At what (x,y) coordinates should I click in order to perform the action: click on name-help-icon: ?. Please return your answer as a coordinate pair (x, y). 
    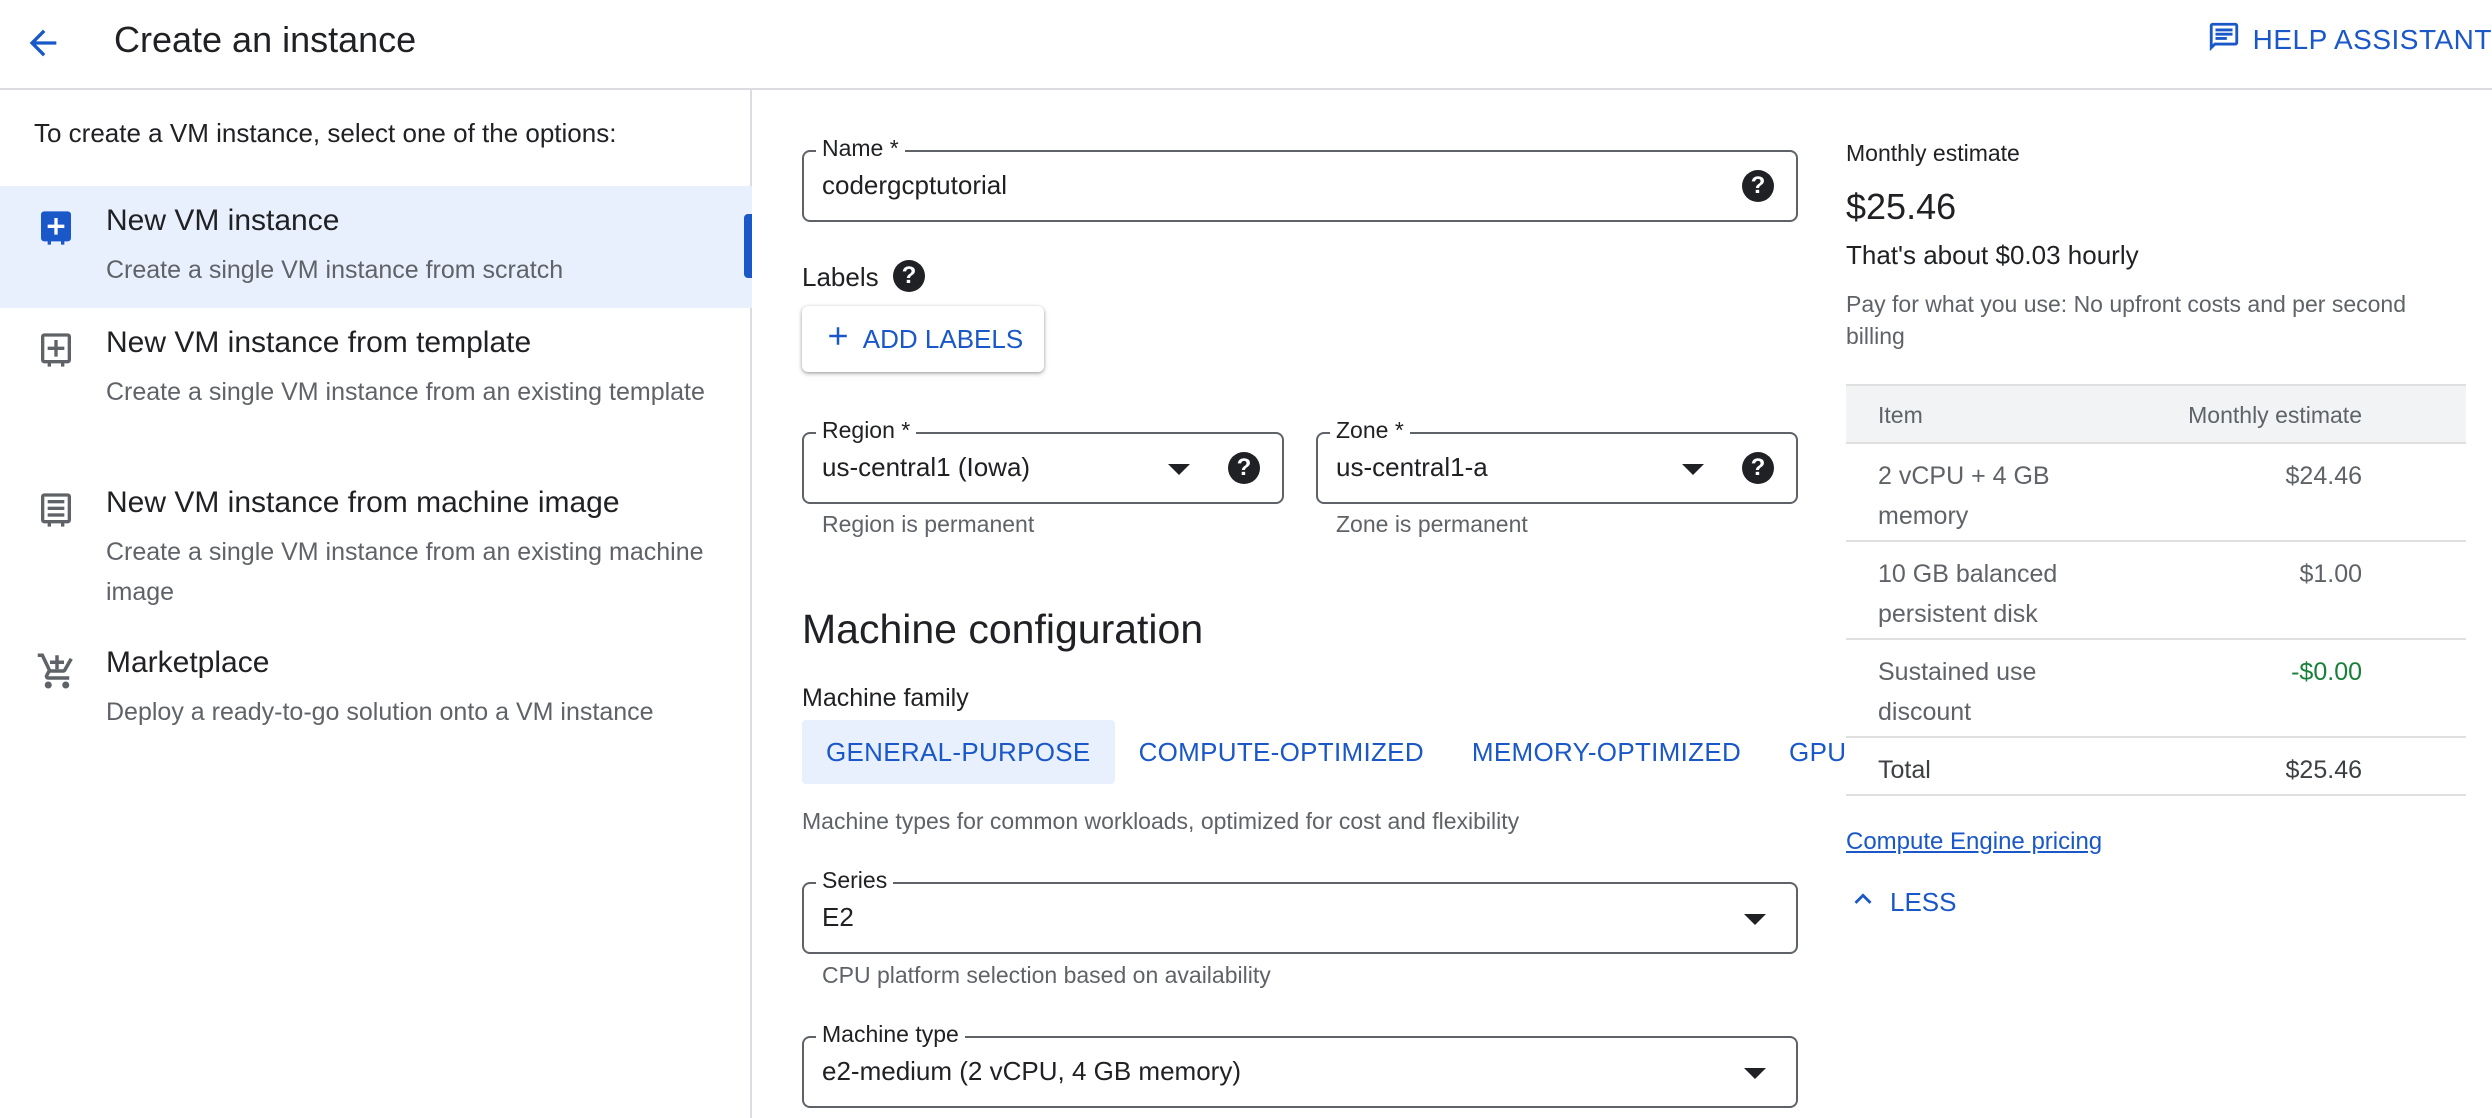
    Looking at the image, I should click on (1758, 186).